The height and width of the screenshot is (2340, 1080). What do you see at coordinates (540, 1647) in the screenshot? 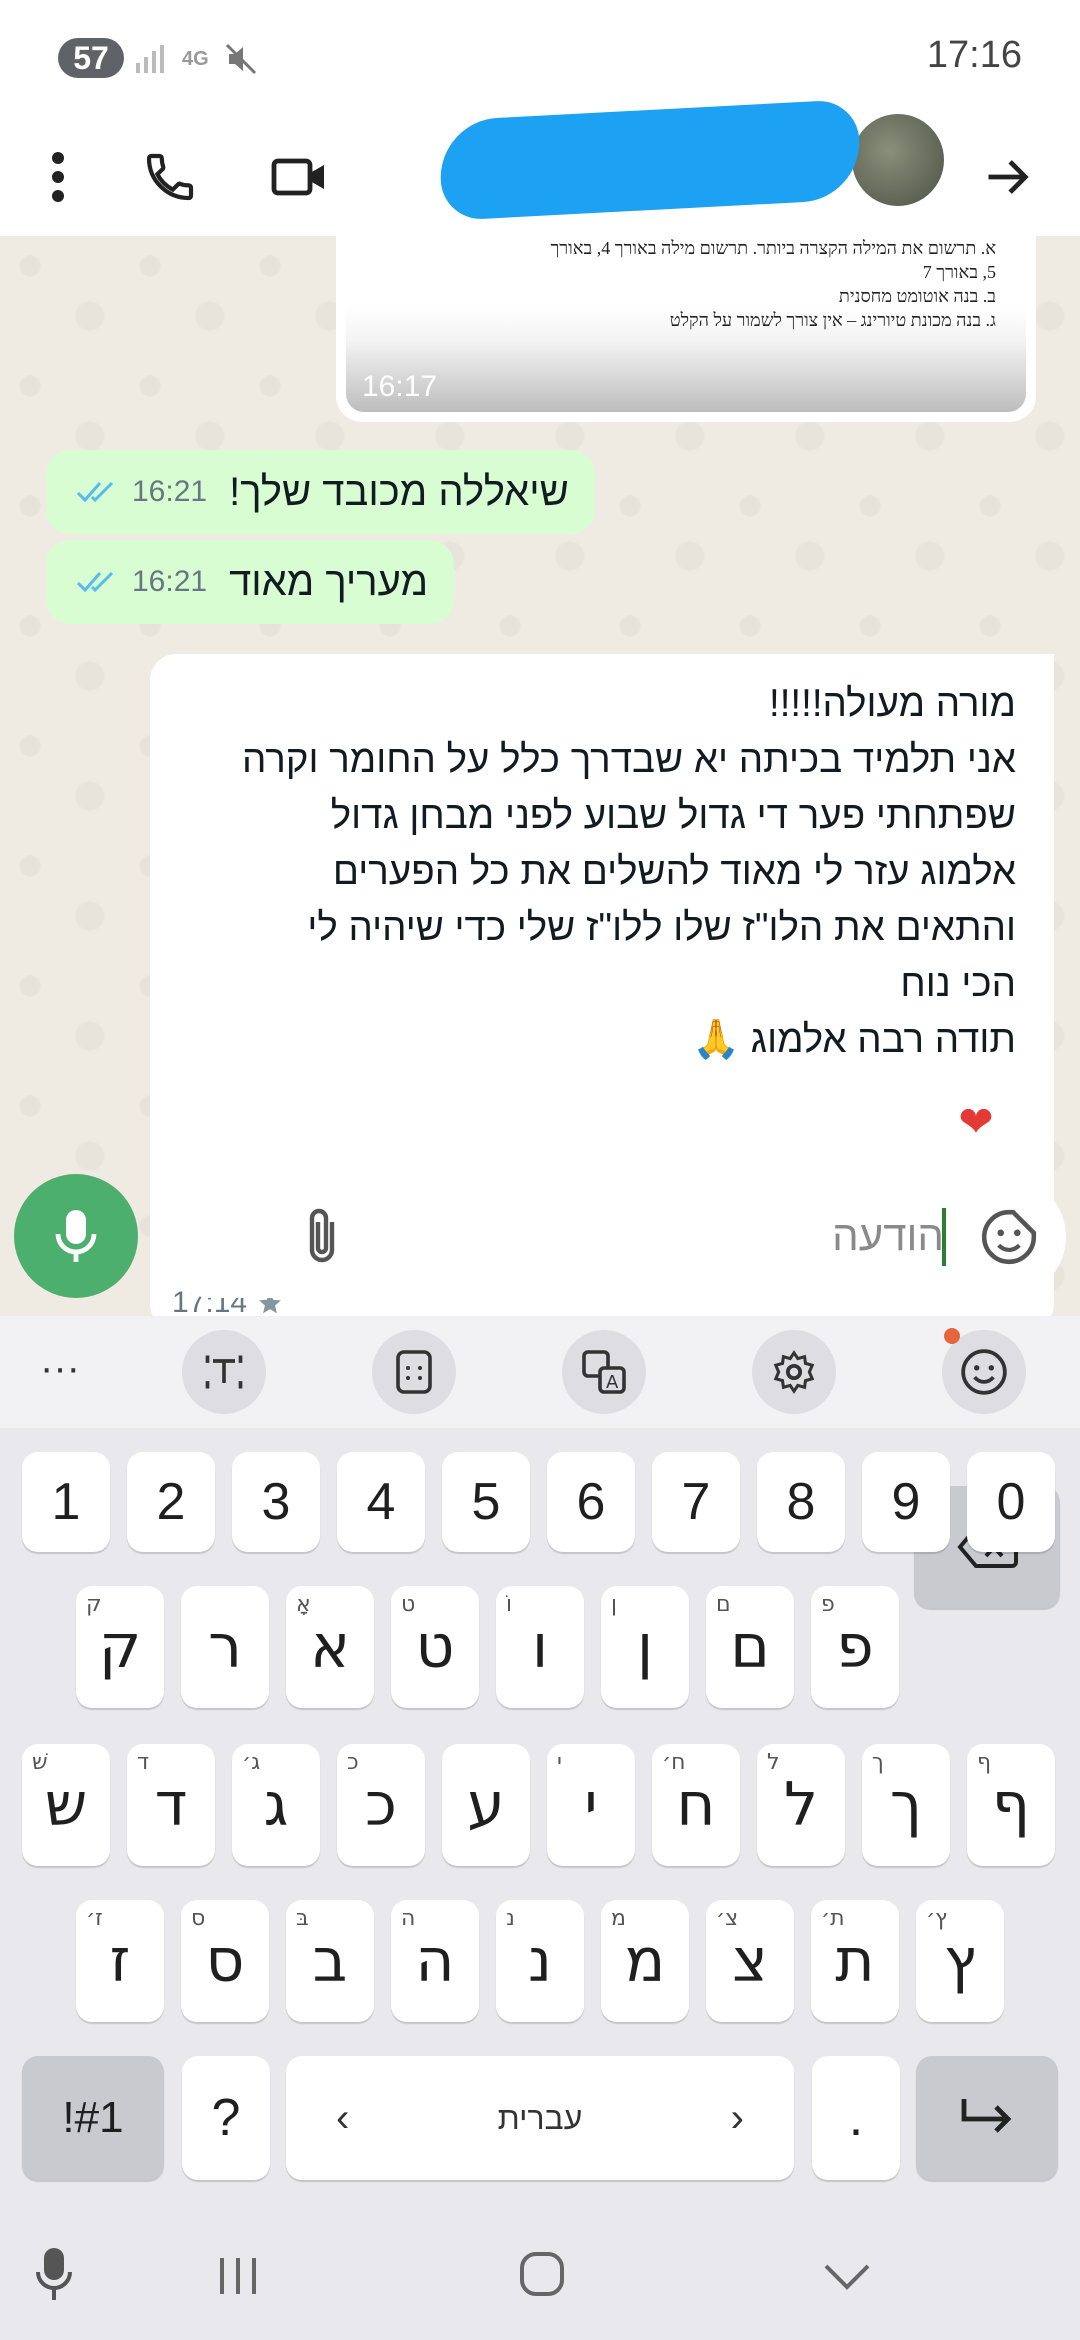
I see `letter-key: ו וֹ` at bounding box center [540, 1647].